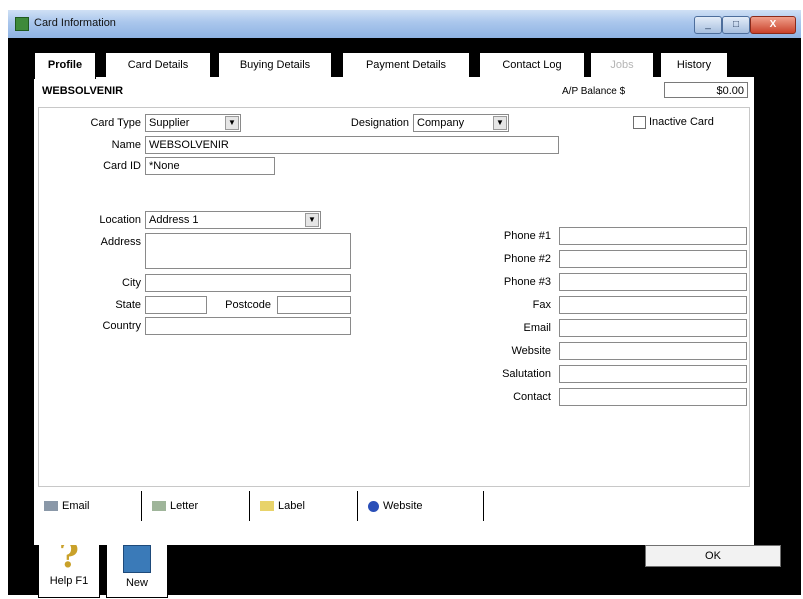  I want to click on location-value: Address 1, so click(174, 220).